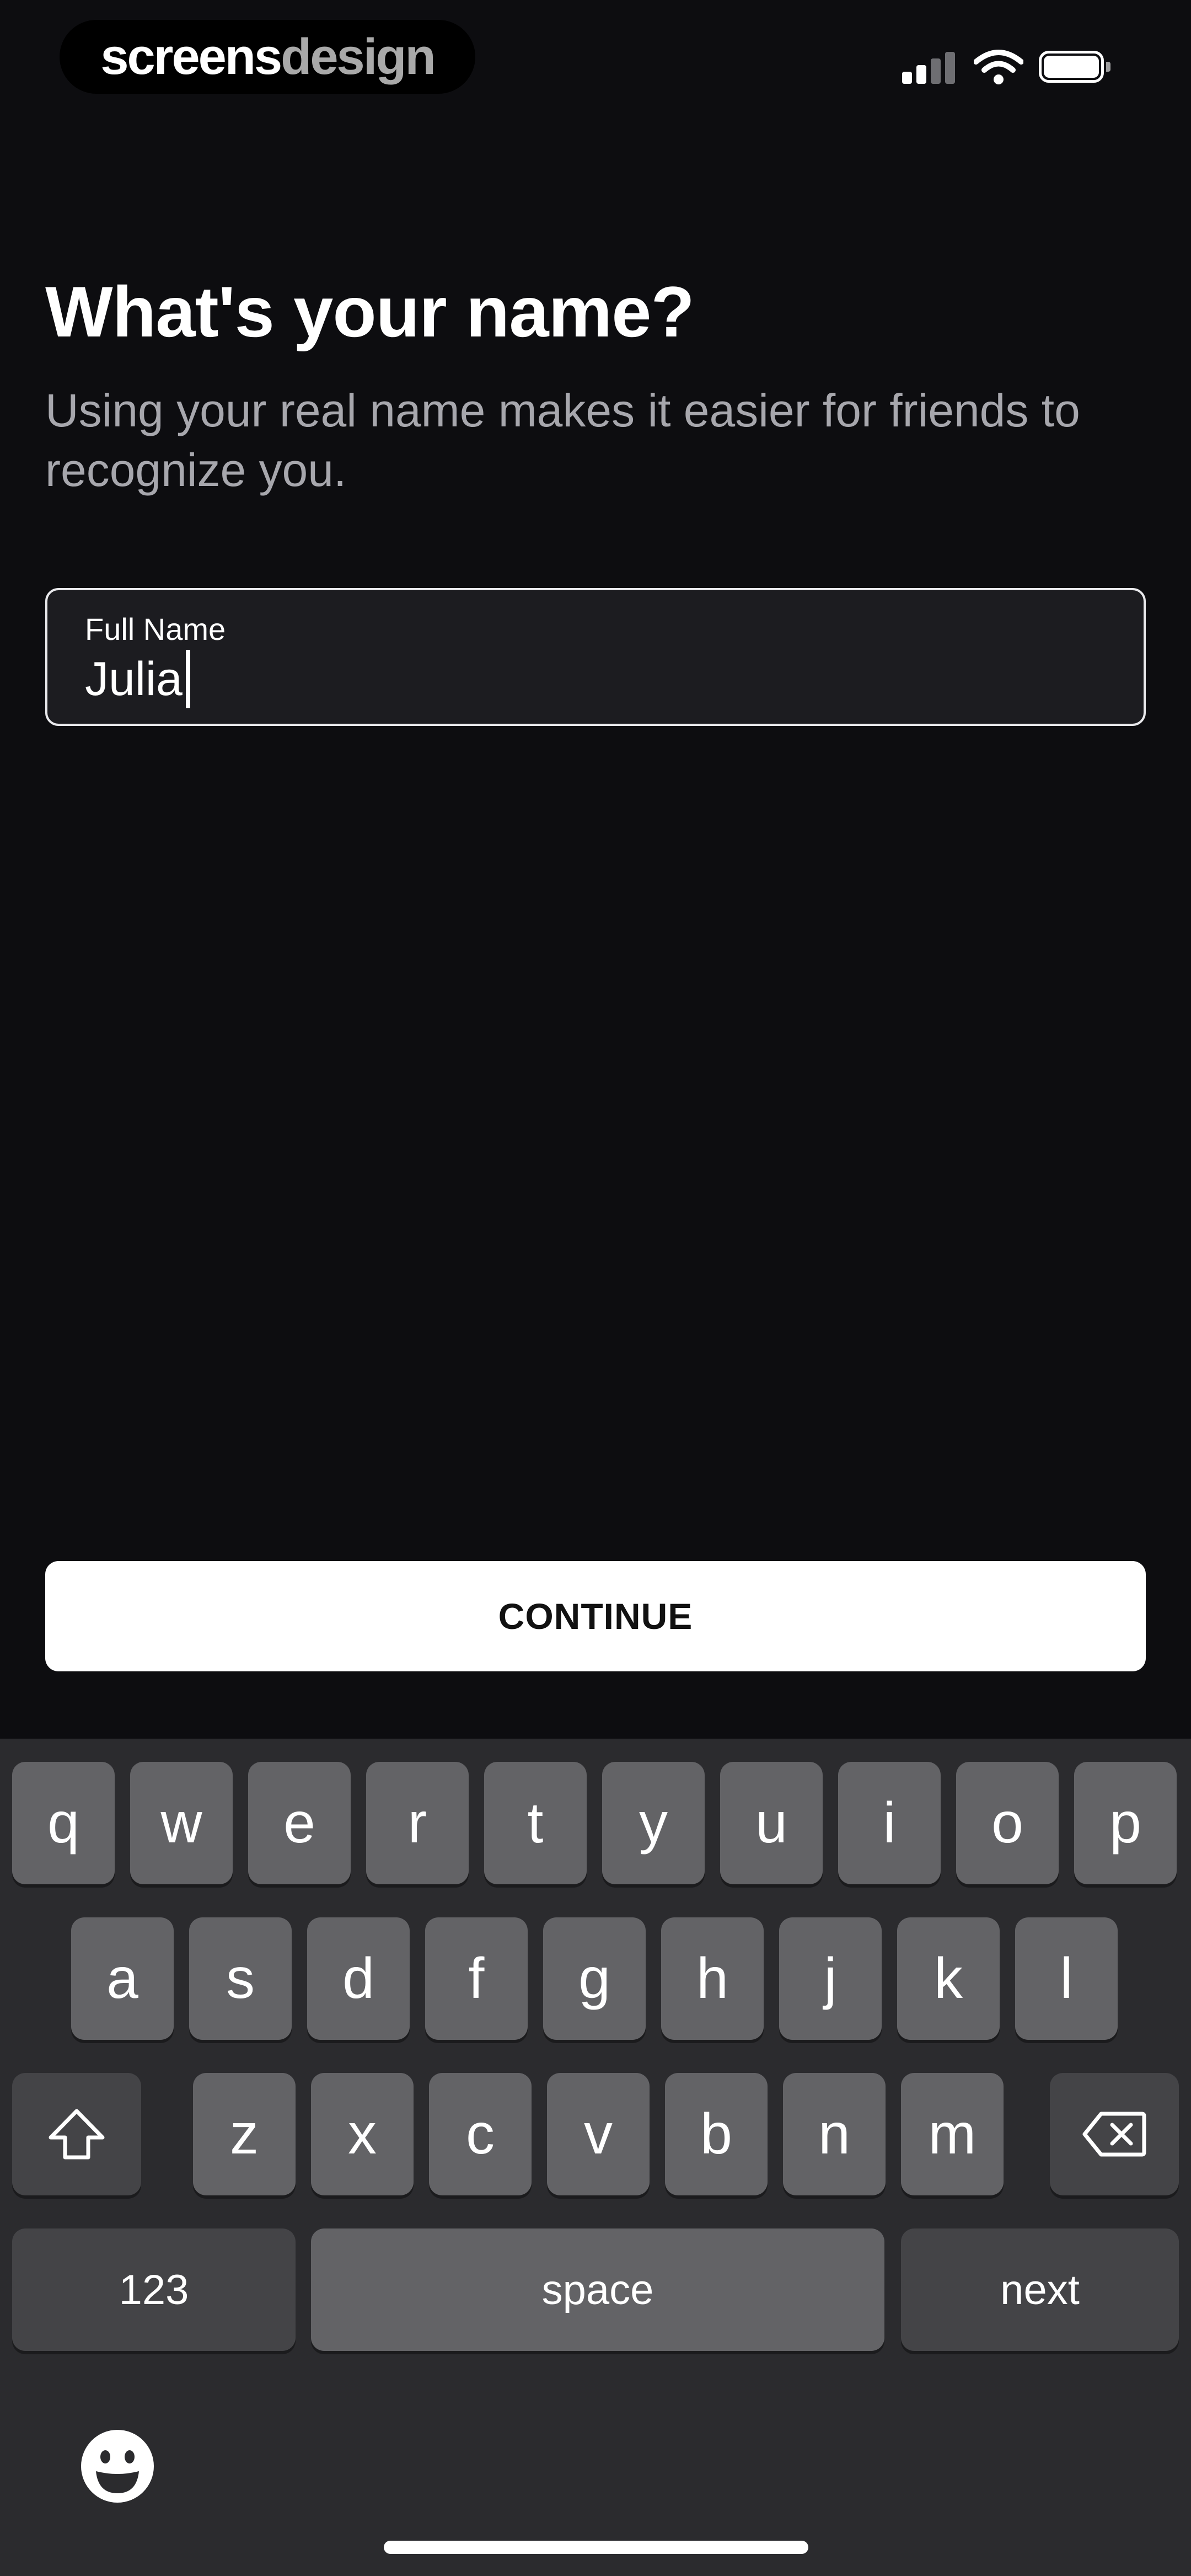 The image size is (1191, 2576). I want to click on key-w: w, so click(181, 1823).